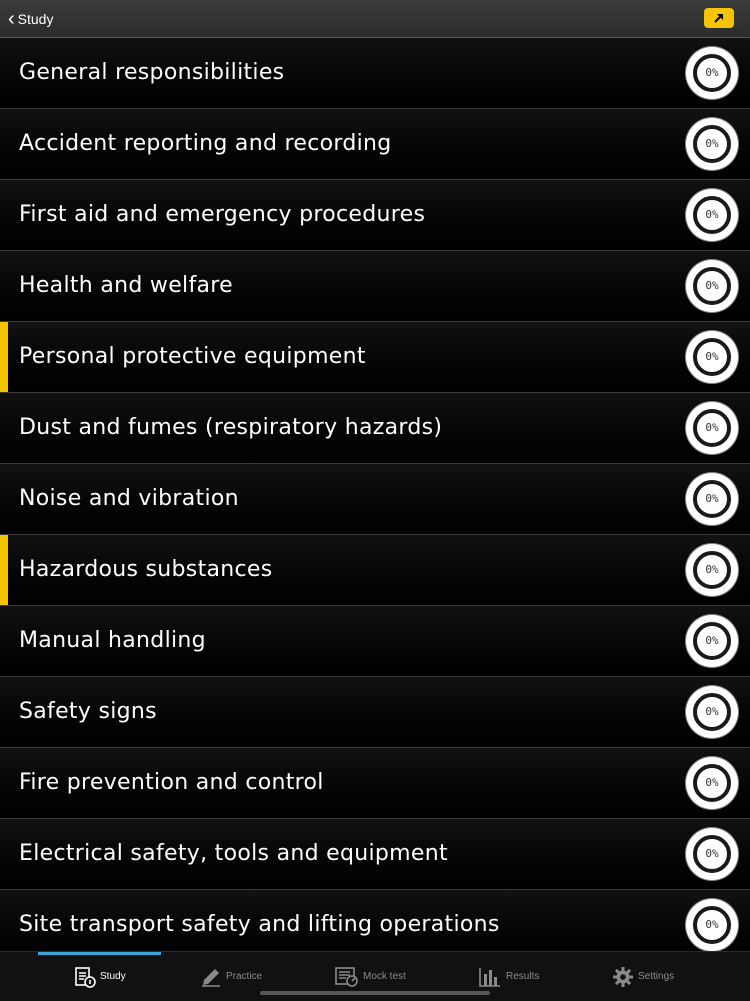 Image resolution: width=750 pixels, height=1001 pixels. I want to click on topic-label: Manual handling, so click(112, 640).